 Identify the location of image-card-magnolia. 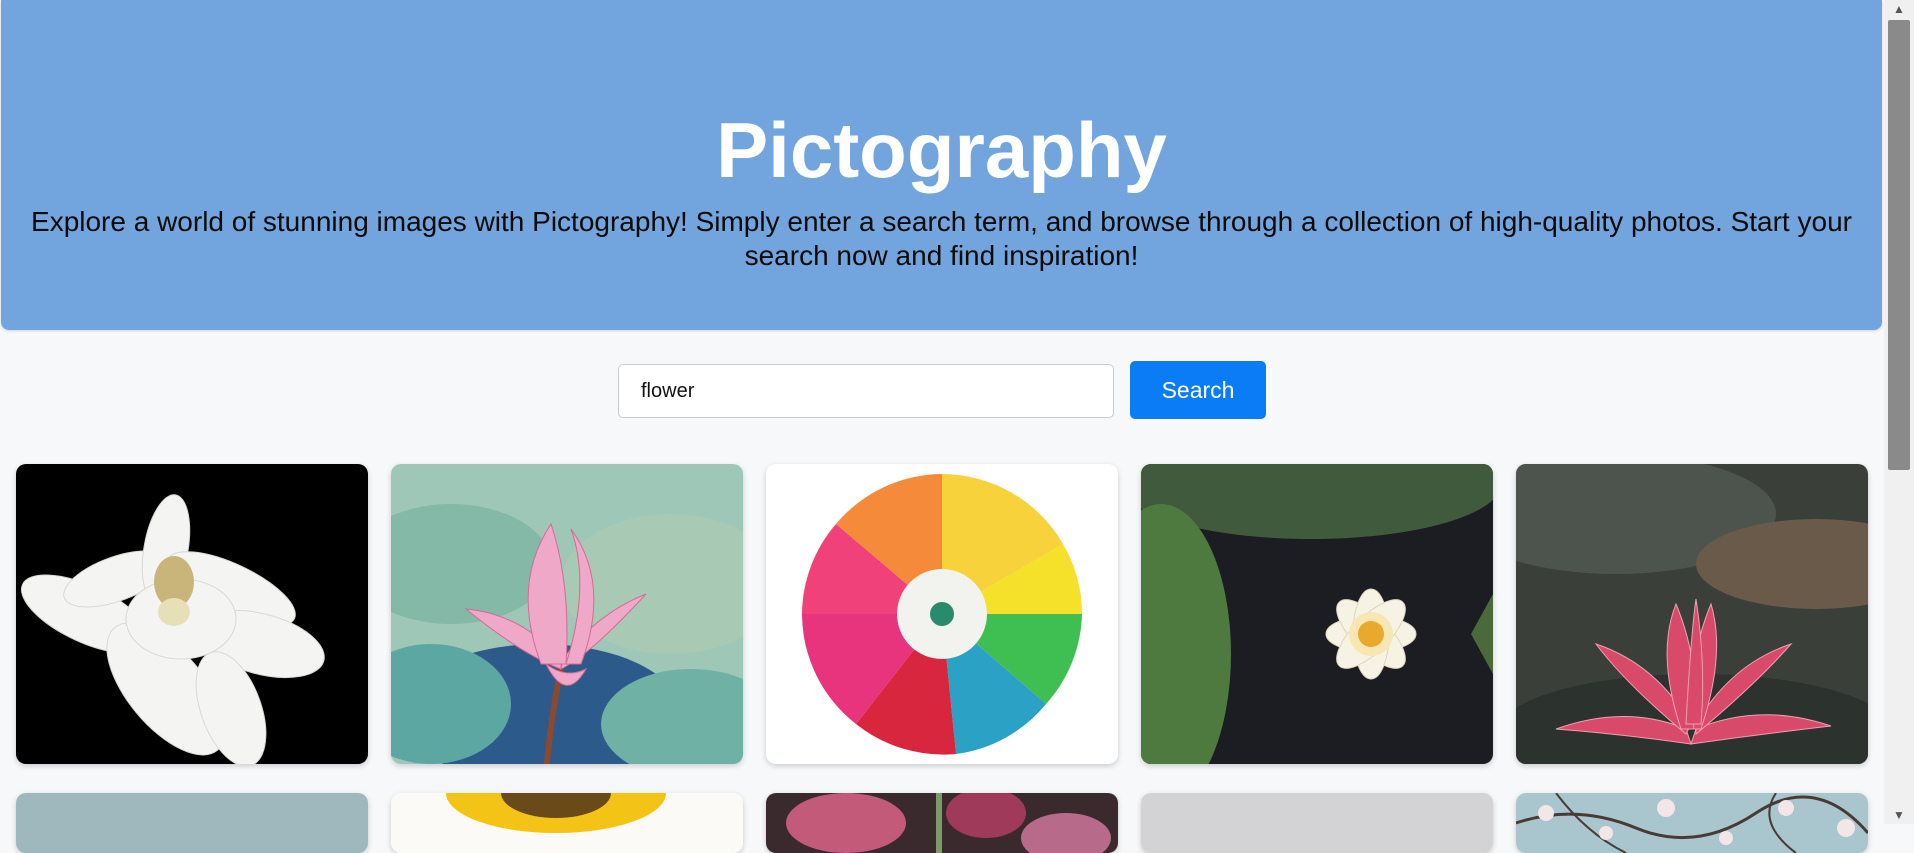
(192, 614).